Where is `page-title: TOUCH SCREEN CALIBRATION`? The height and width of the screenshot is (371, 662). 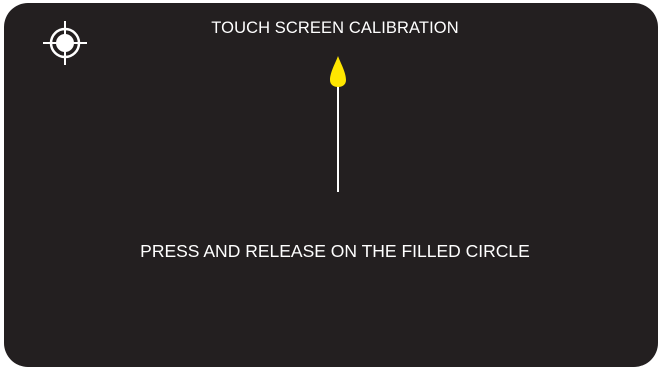 page-title: TOUCH SCREEN CALIBRATION is located at coordinates (335, 28).